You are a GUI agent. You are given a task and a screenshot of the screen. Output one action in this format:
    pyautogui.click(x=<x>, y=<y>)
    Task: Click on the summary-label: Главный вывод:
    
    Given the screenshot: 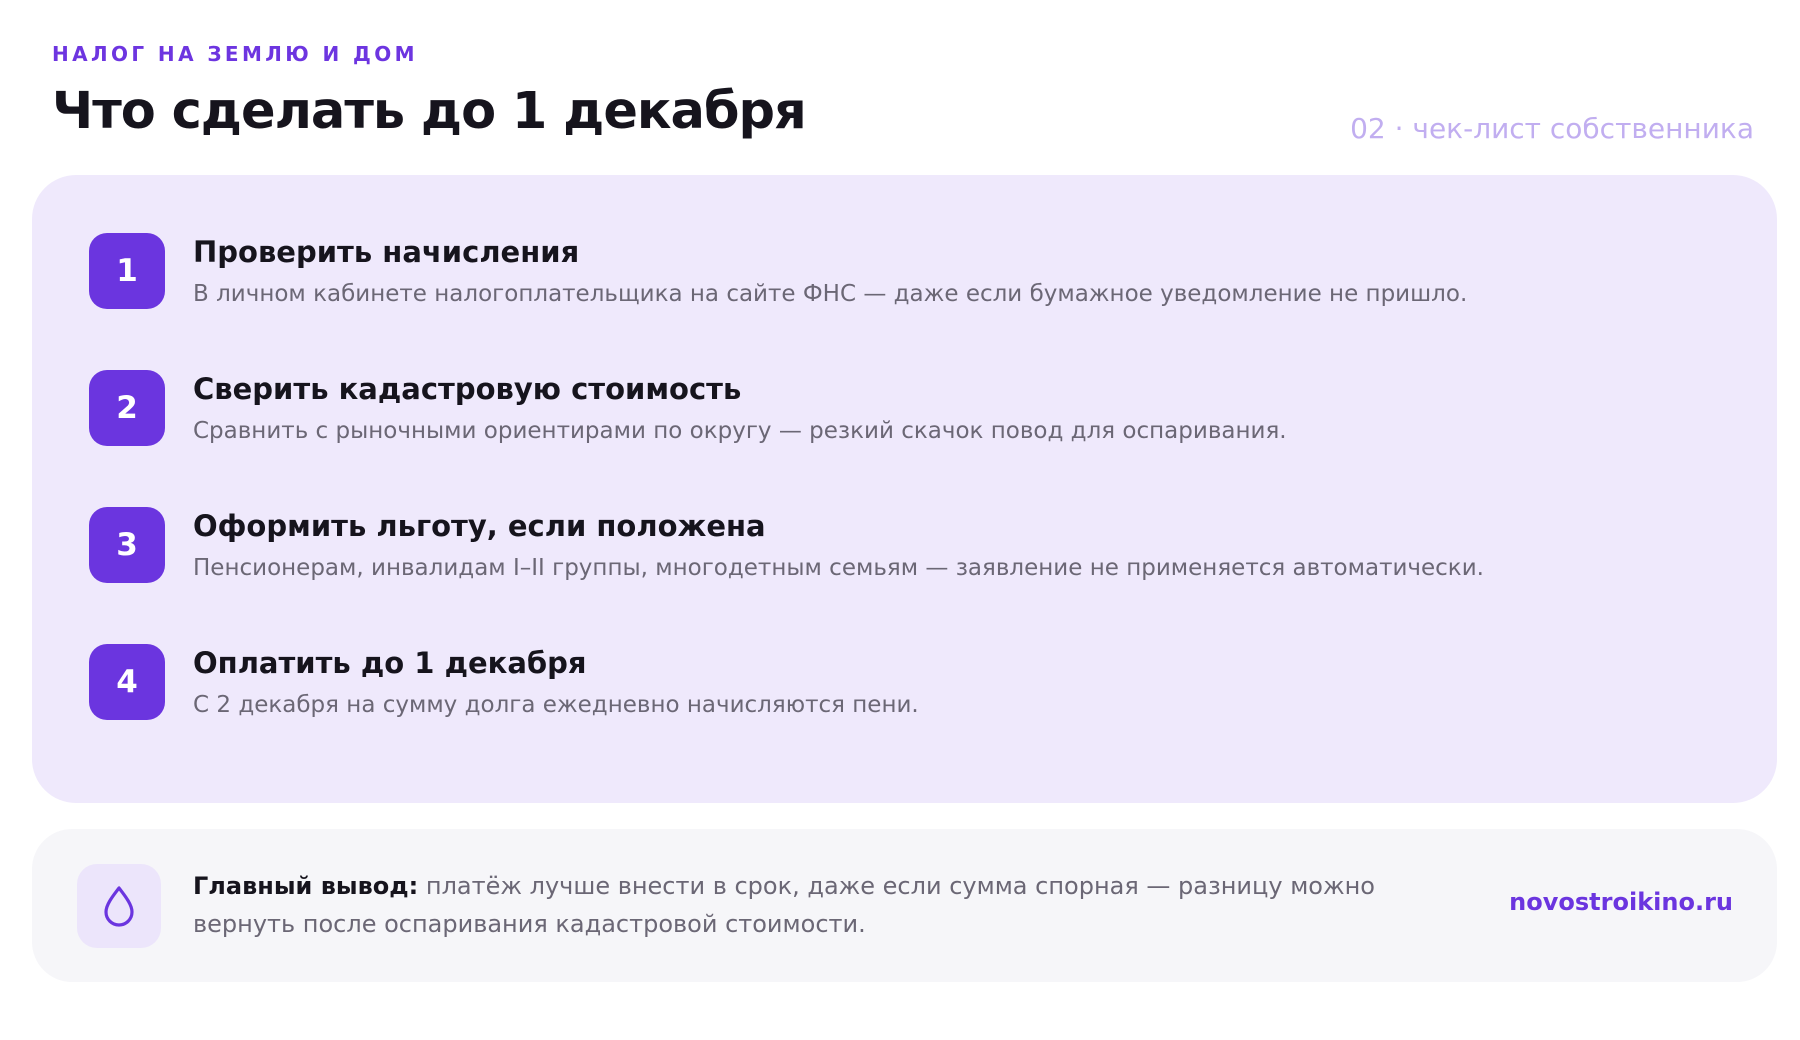 What is the action you would take?
    pyautogui.click(x=306, y=886)
    